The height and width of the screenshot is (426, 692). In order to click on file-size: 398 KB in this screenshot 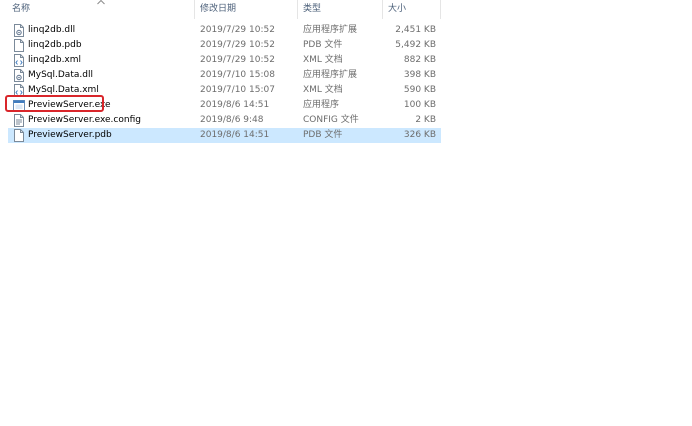, I will do `click(419, 75)`.